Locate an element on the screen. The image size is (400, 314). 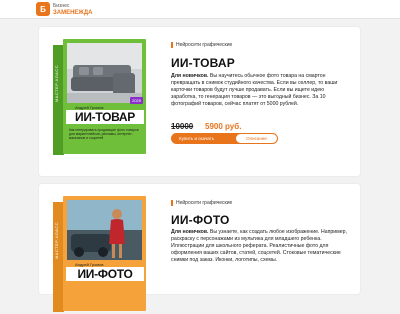
description-button: Описание is located at coordinates (256, 138).